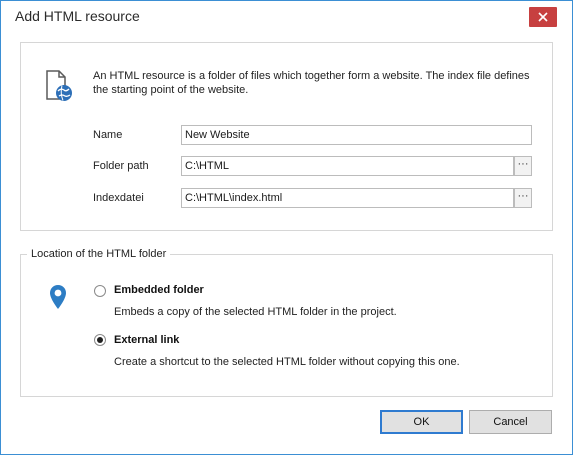 The image size is (573, 455). I want to click on name-field, so click(356, 135).